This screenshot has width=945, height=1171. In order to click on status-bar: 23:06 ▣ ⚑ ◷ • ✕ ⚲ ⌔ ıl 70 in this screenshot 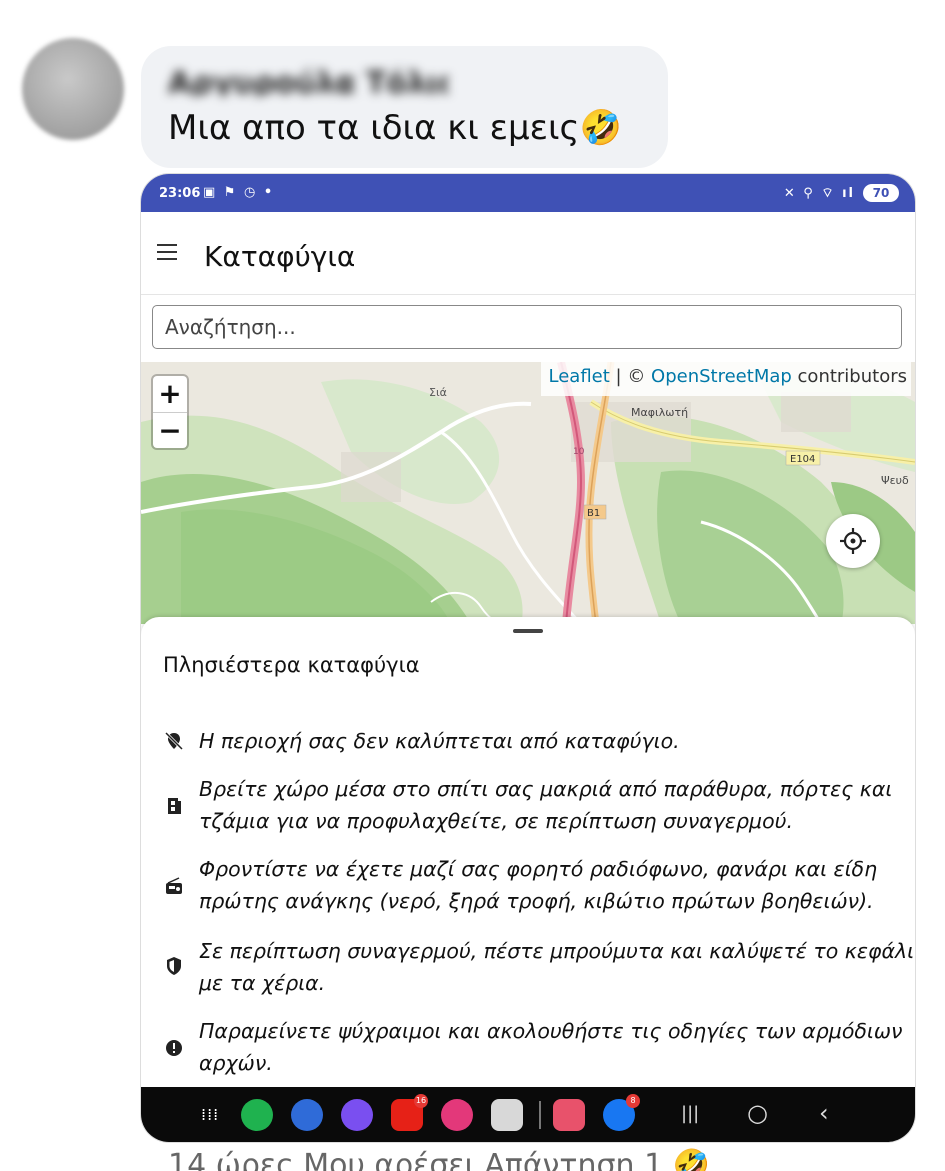, I will do `click(528, 193)`.